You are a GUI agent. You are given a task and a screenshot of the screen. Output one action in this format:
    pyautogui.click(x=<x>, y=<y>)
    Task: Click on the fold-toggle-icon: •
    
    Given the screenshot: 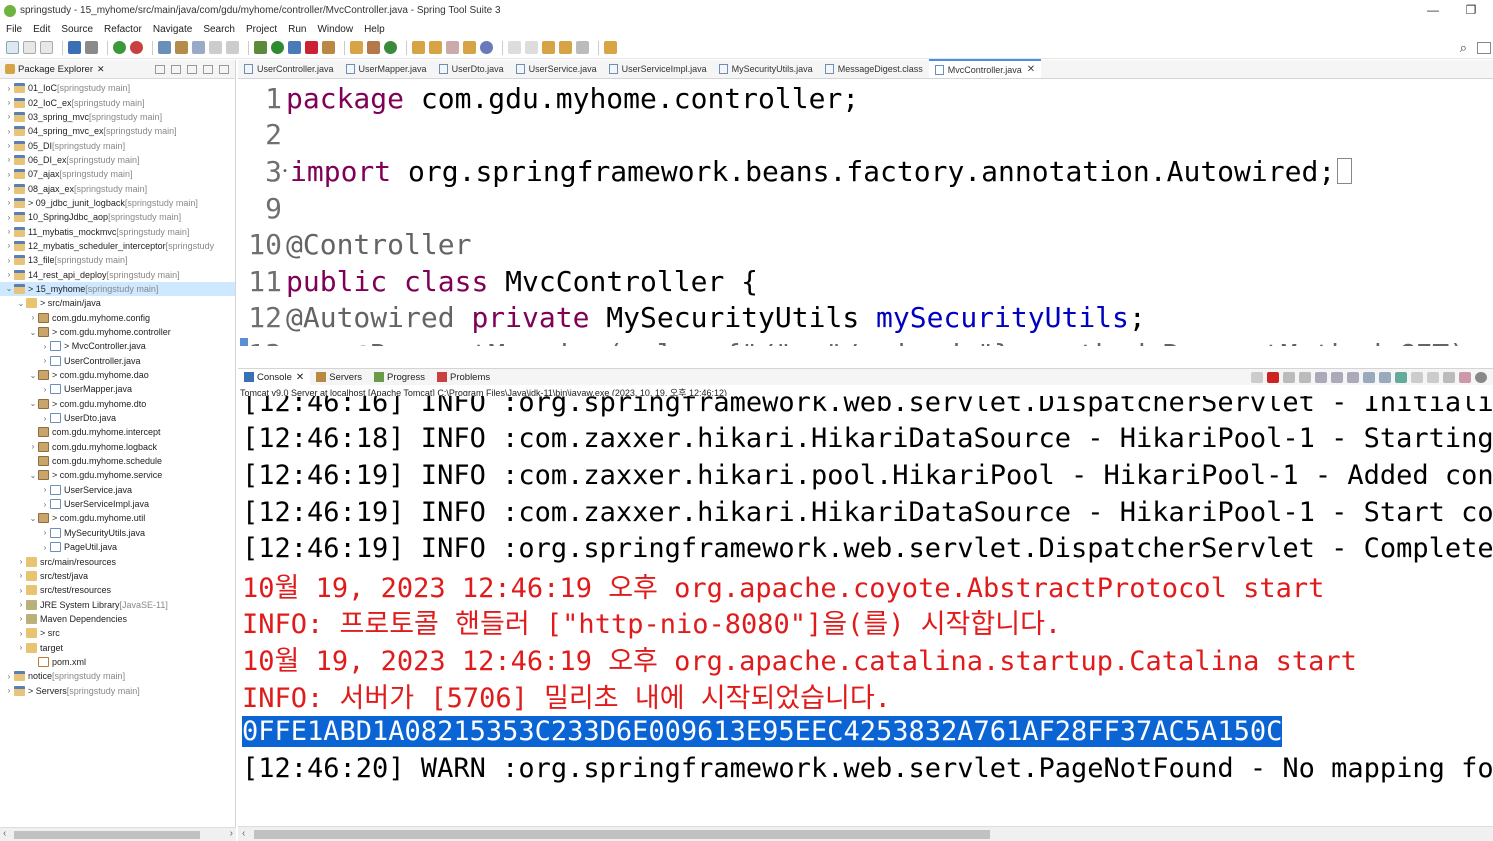 What is the action you would take?
    pyautogui.click(x=286, y=171)
    